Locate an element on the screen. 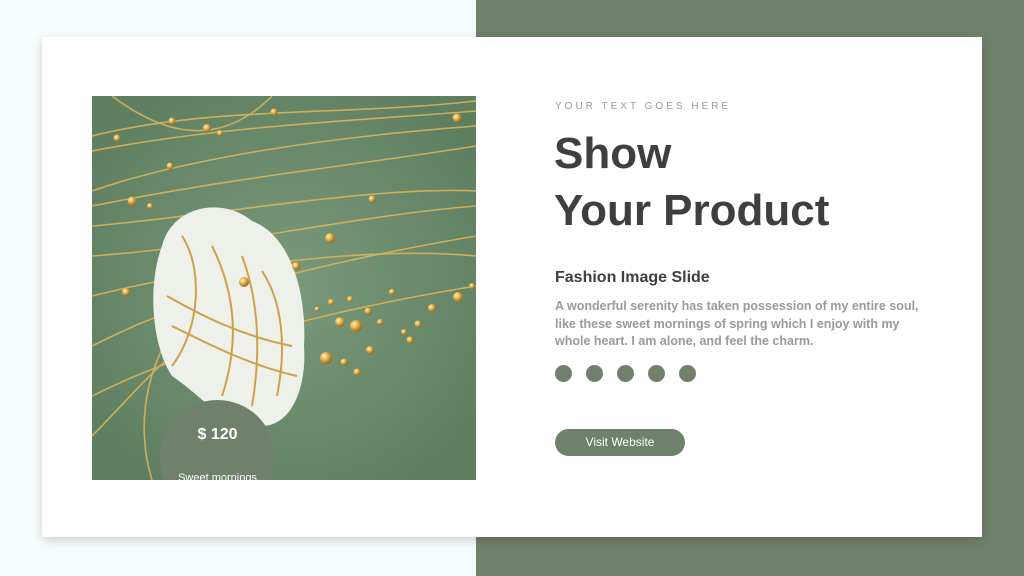 The image size is (1024, 576). eyebrow-text: YOUR TEXT GOES HERE is located at coordinates (643, 106).